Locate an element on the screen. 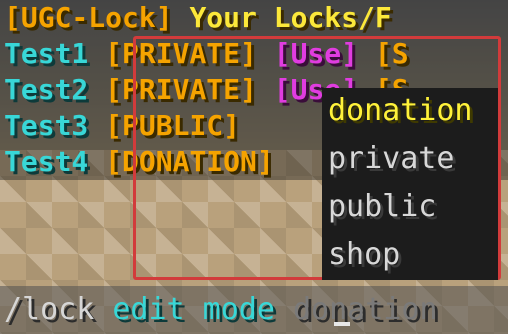 The height and width of the screenshot is (334, 508). chat-header-line: [UGC-Lock] Your Locks/F is located at coordinates (198, 18).